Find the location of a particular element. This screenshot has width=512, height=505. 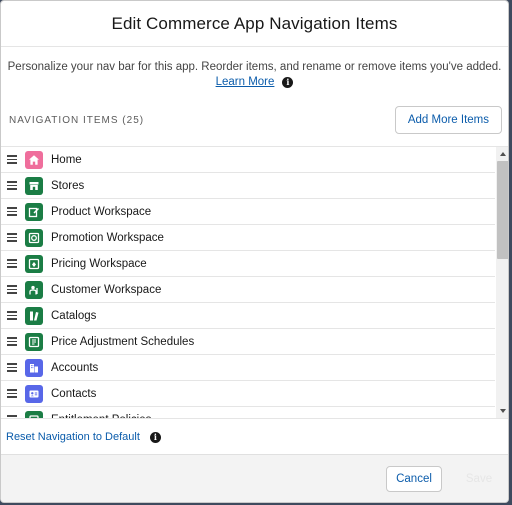

cancel-button: Cancel is located at coordinates (414, 479).